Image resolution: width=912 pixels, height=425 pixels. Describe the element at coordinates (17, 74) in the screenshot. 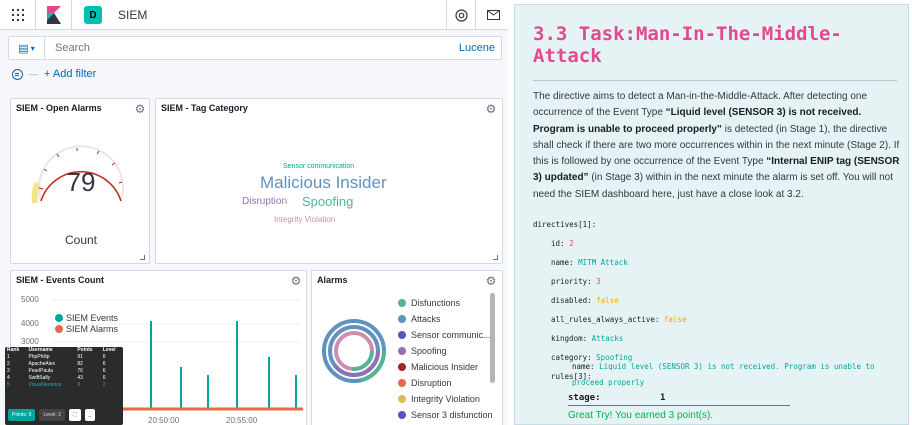

I see `filter-icon` at that location.